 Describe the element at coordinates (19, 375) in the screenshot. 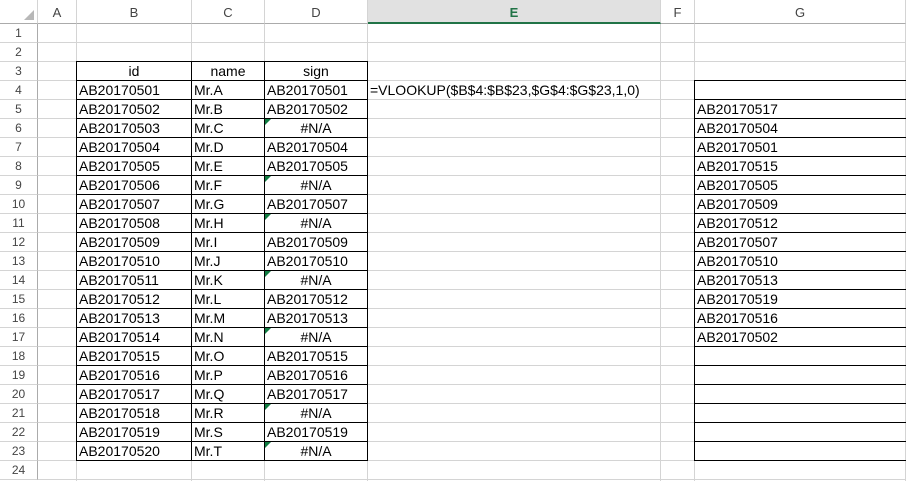

I see `row-header-19: 19` at that location.